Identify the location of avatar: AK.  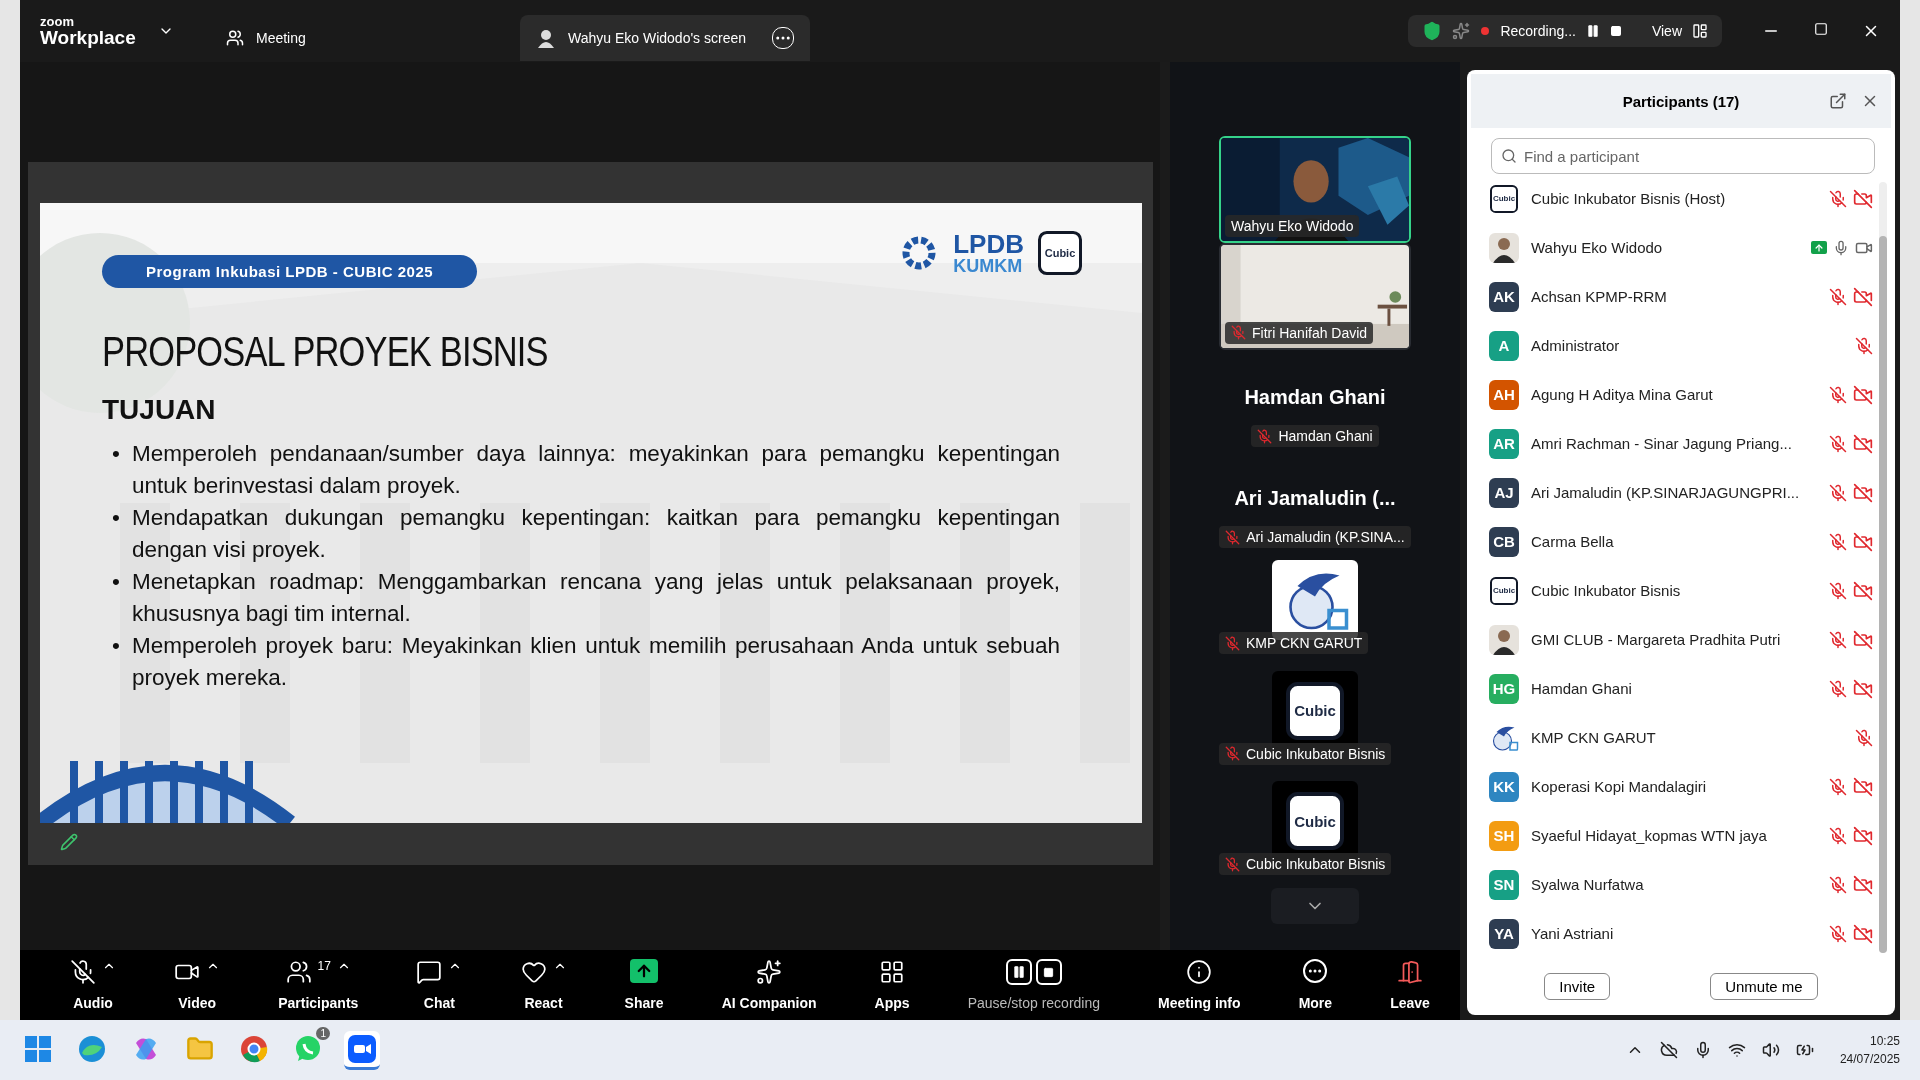
(1504, 296).